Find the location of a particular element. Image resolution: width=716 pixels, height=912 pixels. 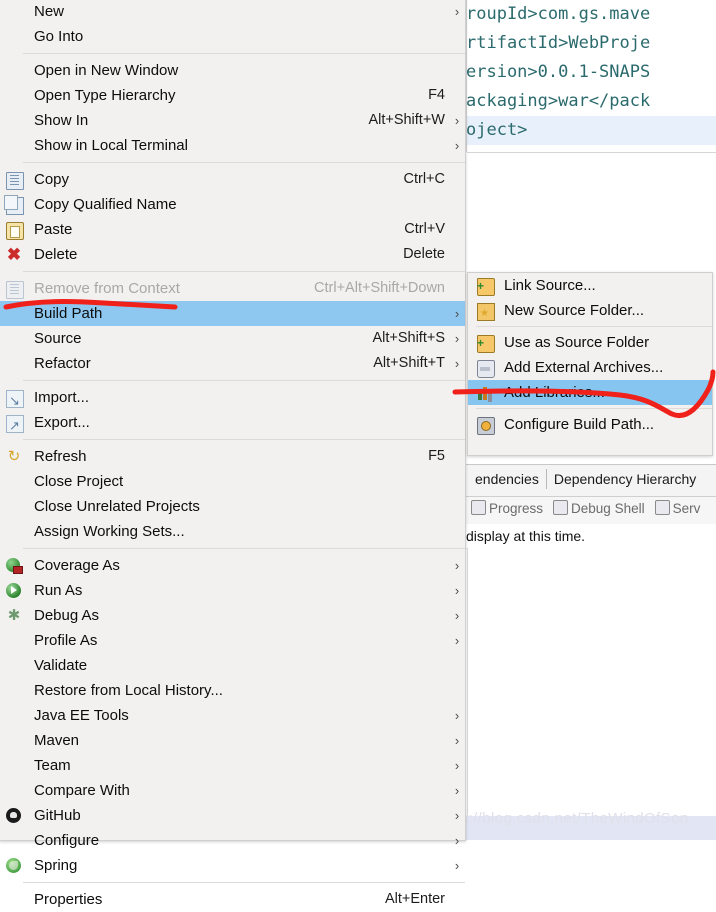

menu-item-refactor: Refactor Alt+Shift+T › is located at coordinates (232, 363).